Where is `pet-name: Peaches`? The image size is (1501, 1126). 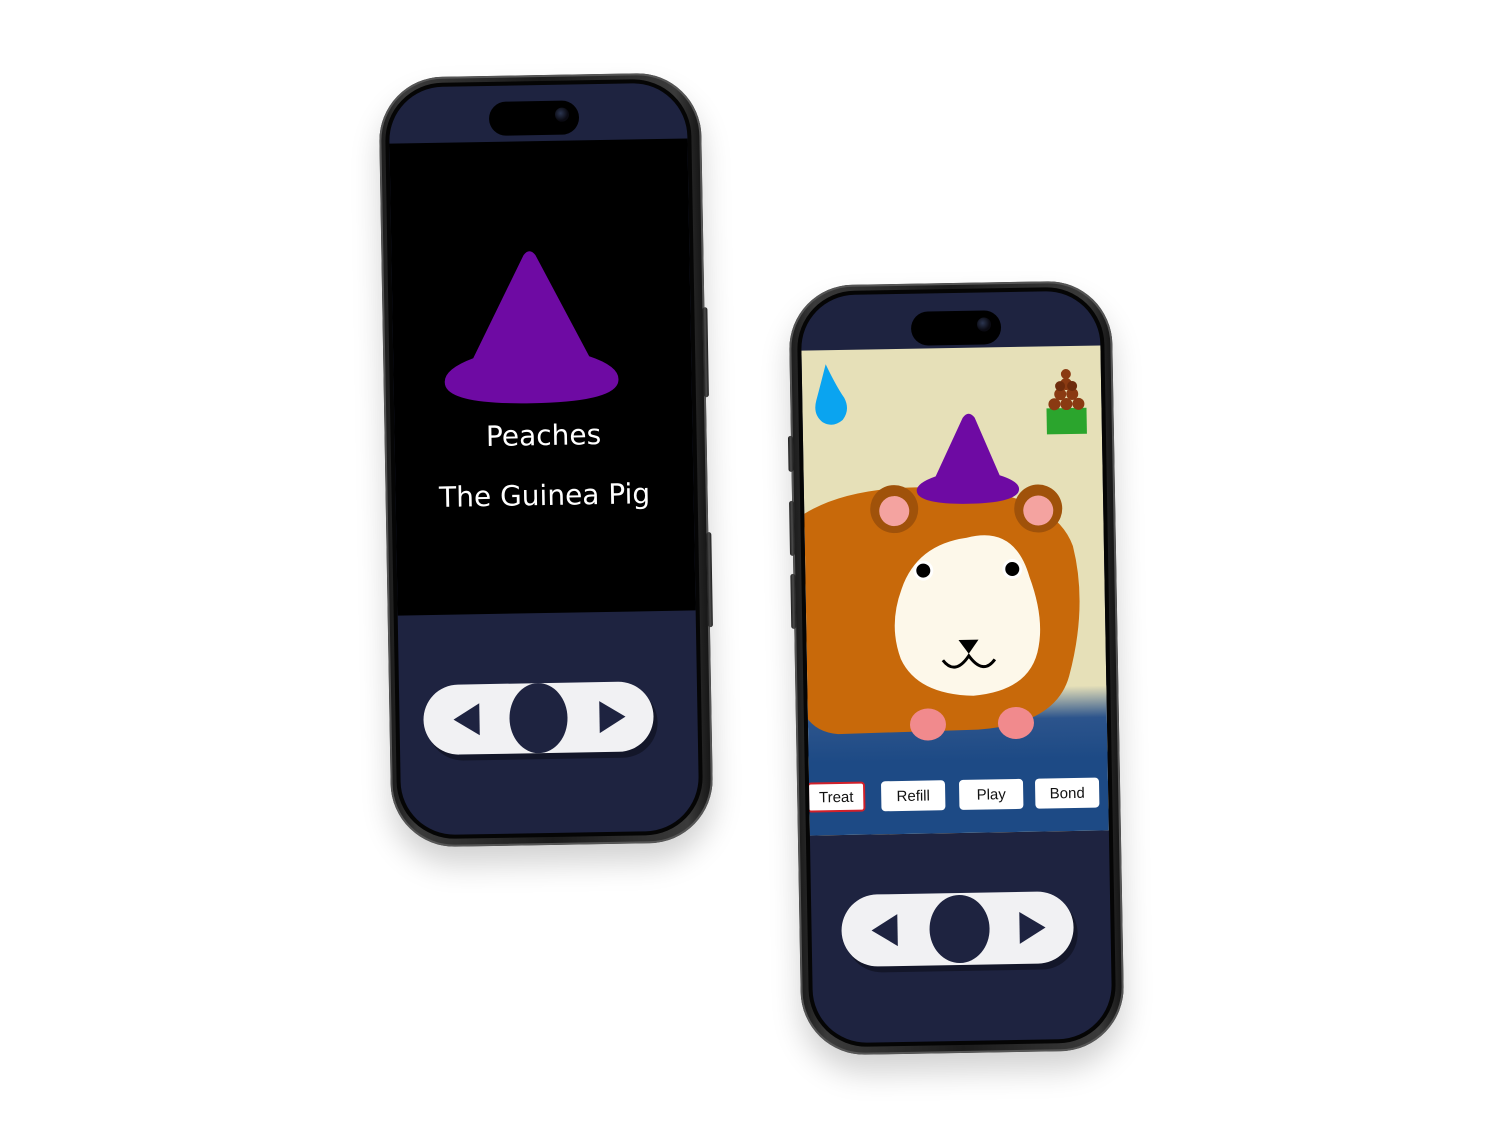 pet-name: Peaches is located at coordinates (543, 436).